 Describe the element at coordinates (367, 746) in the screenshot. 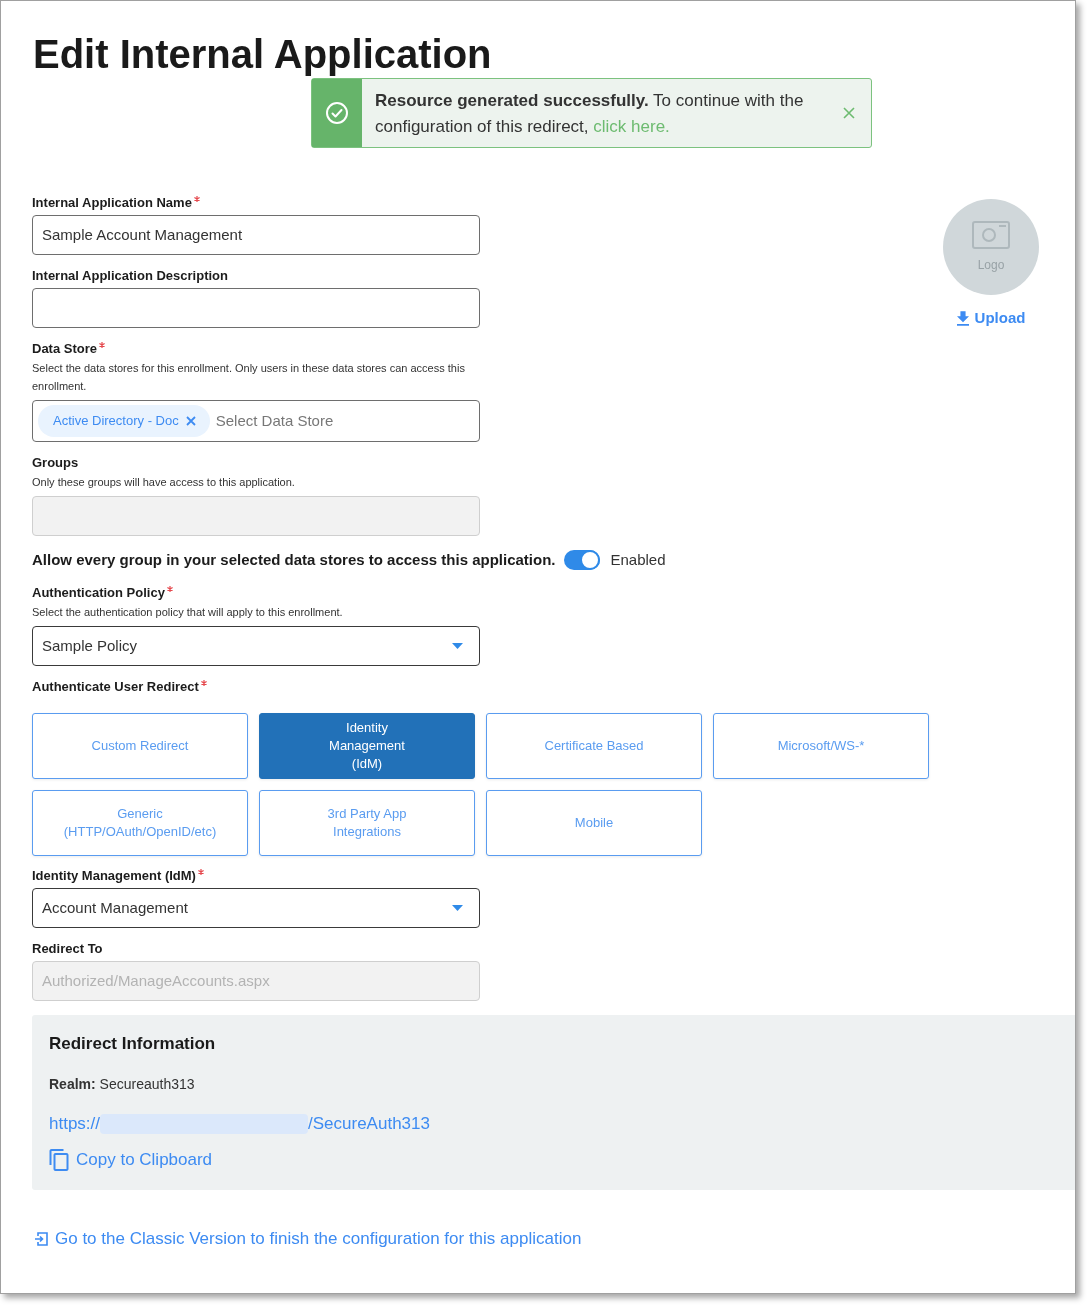

I see `redirect-option: Identity Management (IdM)` at that location.